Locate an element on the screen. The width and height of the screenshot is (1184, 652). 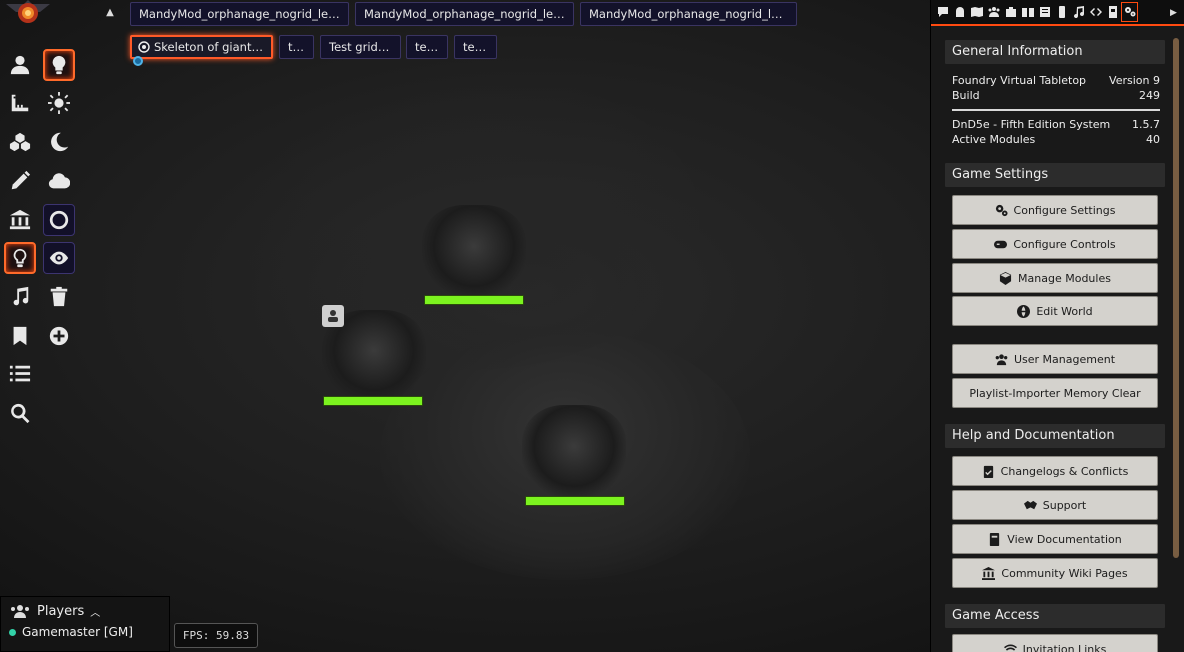
token-hud-icon is located at coordinates (333, 316).